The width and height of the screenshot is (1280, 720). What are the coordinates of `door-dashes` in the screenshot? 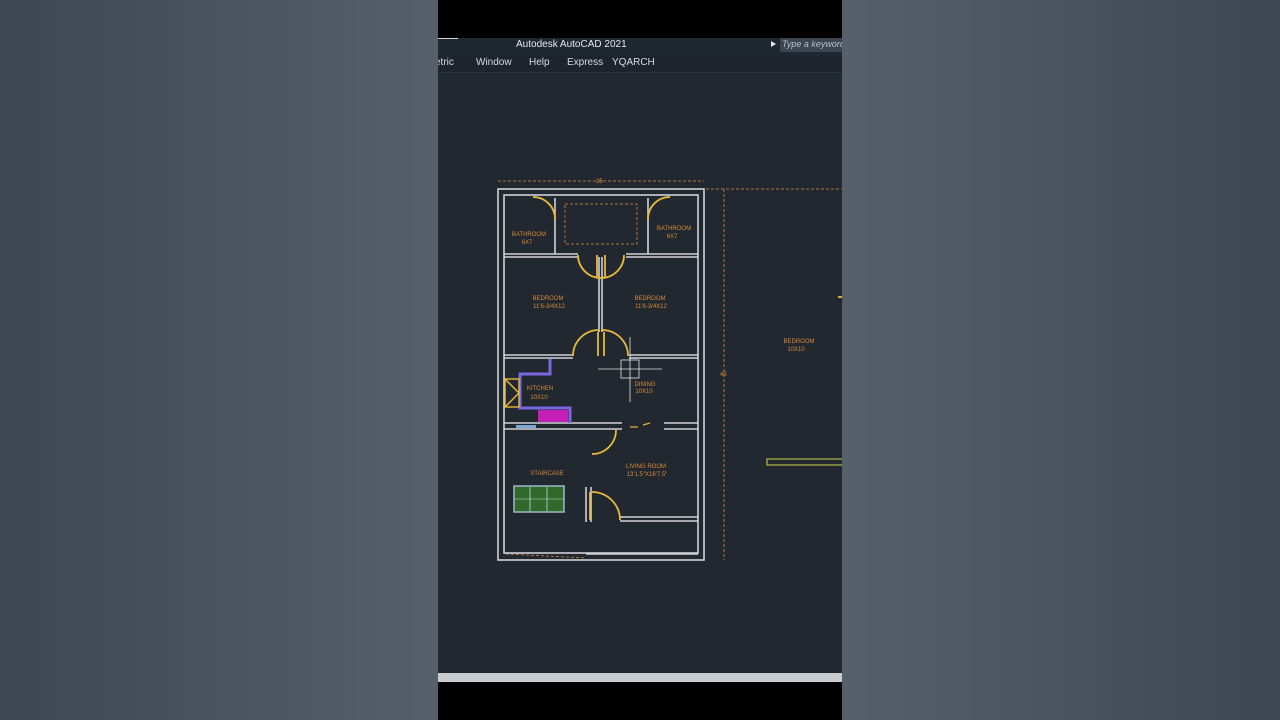 It's located at (640, 425).